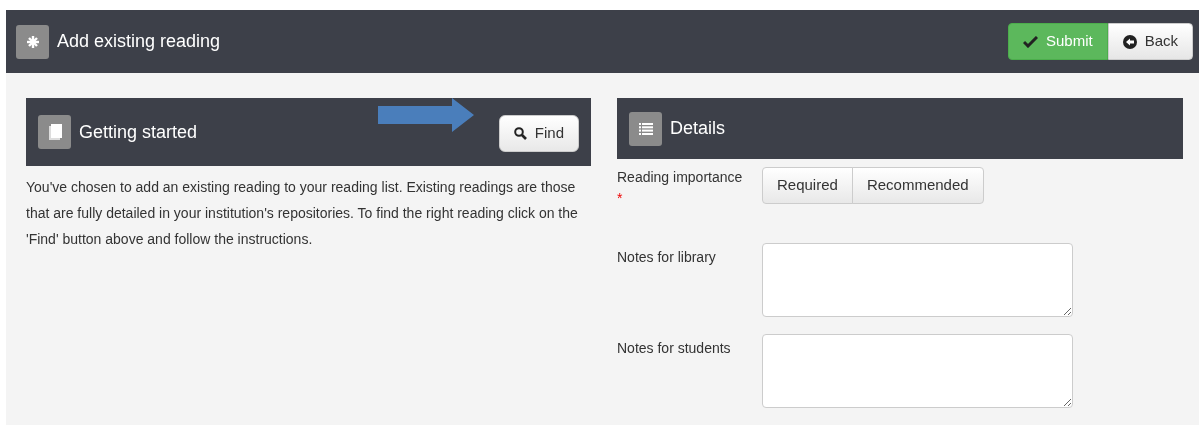 This screenshot has width=1199, height=425. I want to click on panel-title: Details, so click(698, 128).